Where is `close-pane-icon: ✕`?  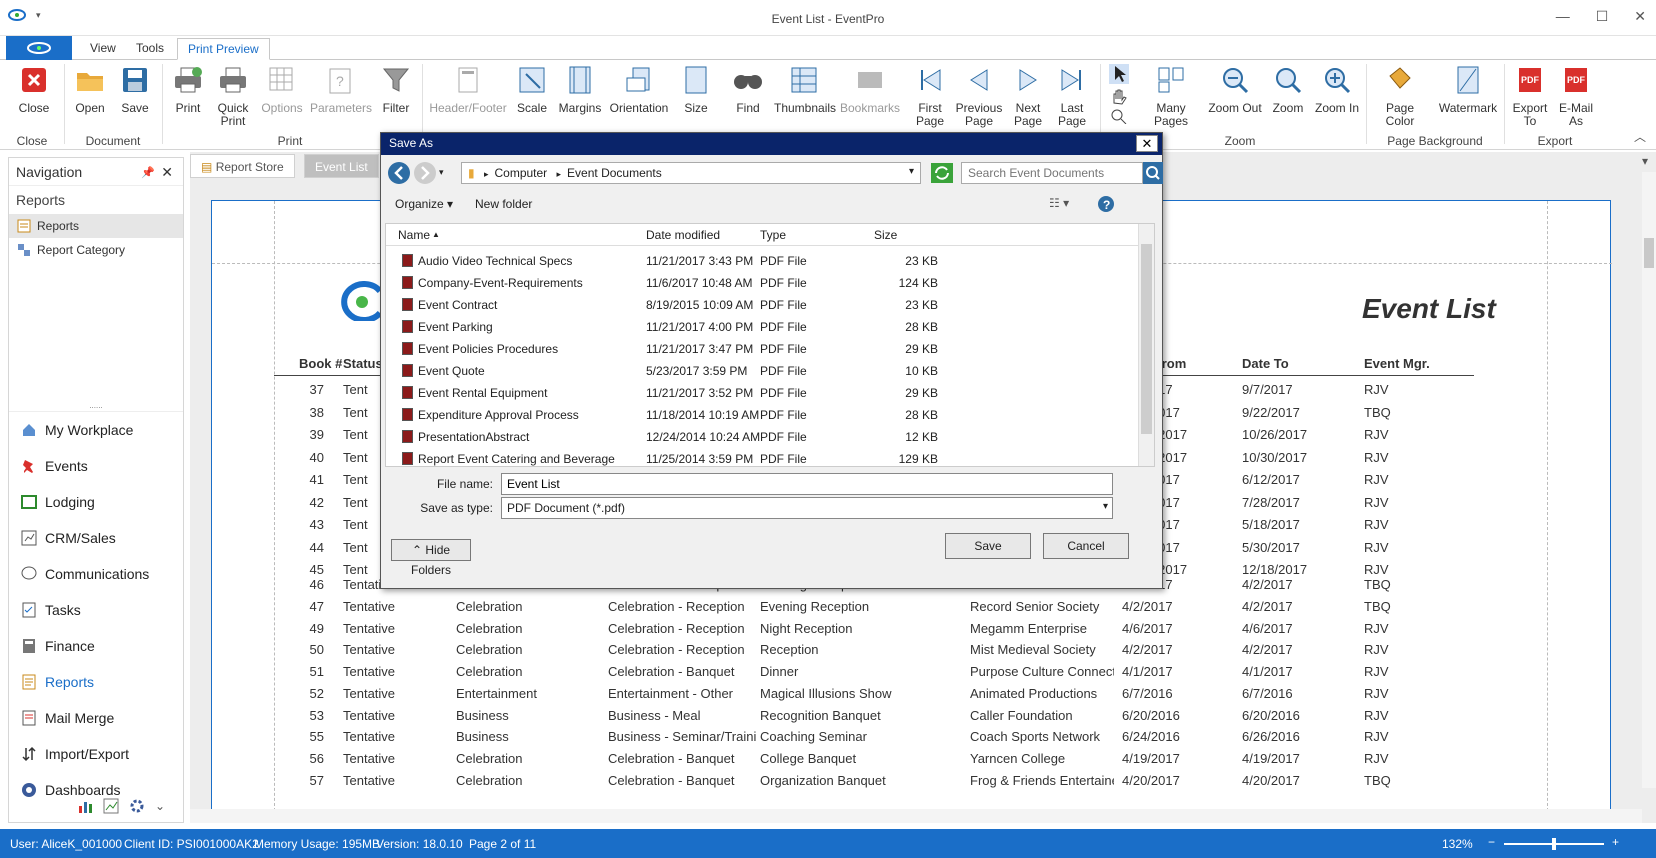
close-pane-icon: ✕ is located at coordinates (167, 172).